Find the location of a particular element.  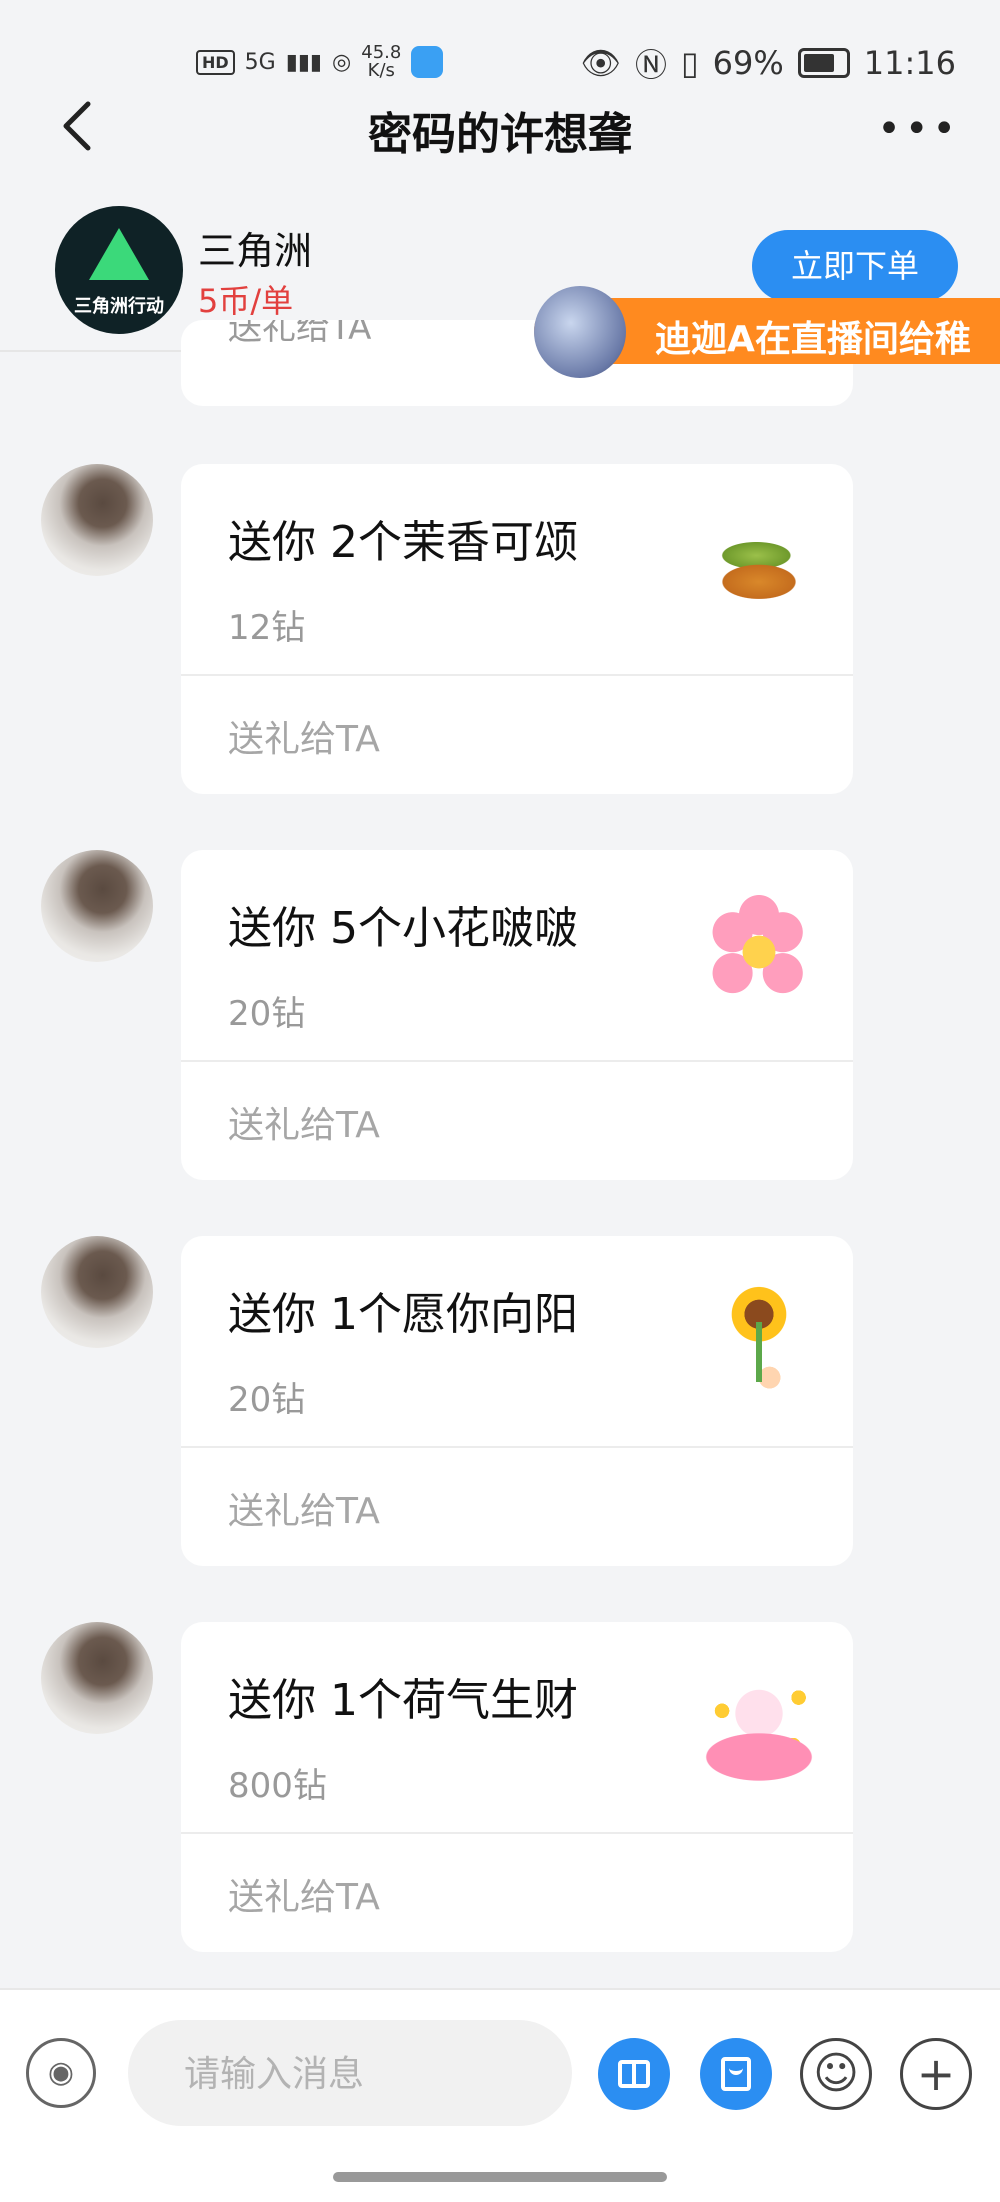

network-speed: 45.8 K/s is located at coordinates (381, 62).